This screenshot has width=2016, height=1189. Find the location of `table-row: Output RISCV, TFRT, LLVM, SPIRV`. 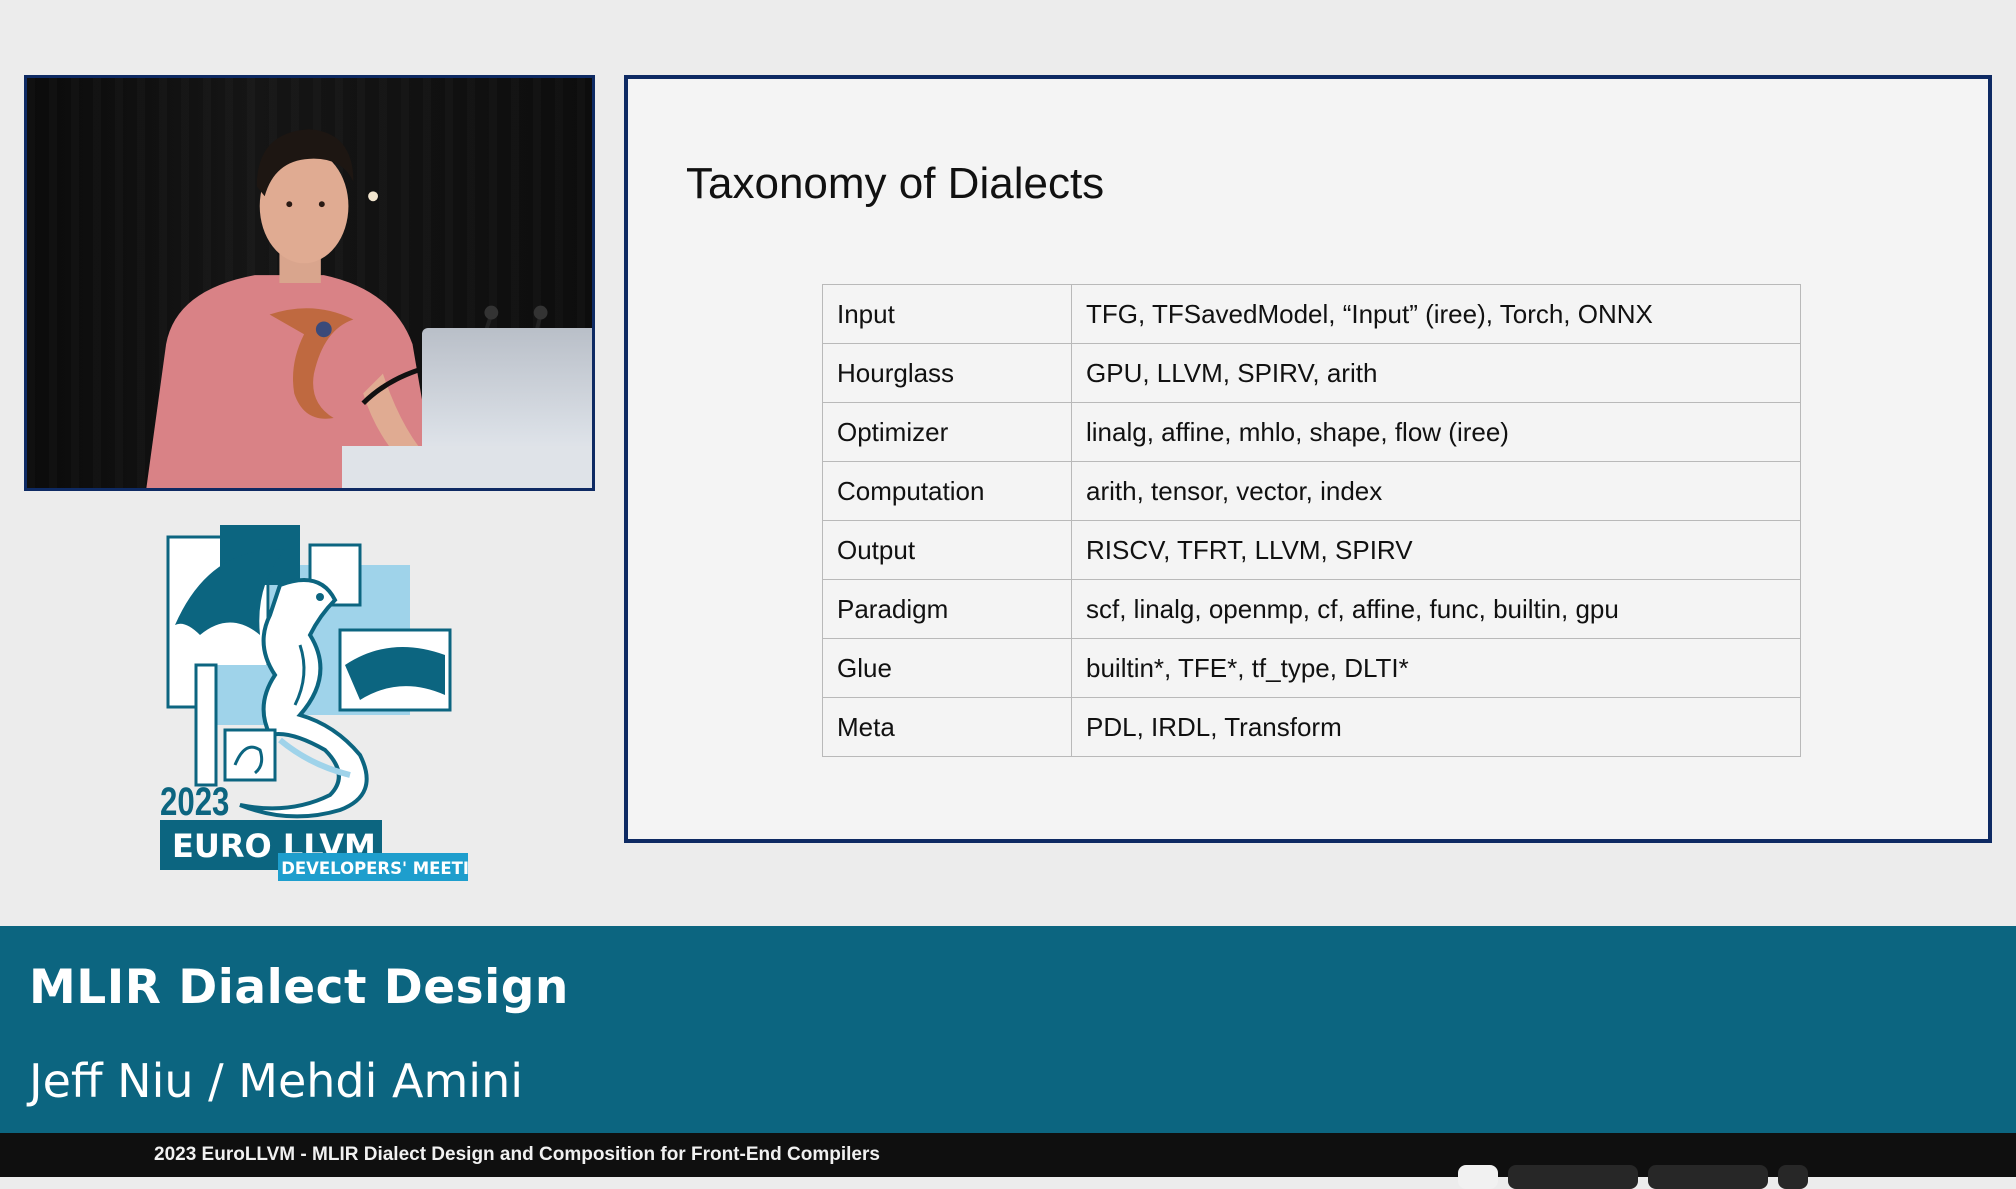

table-row: Output RISCV, TFRT, LLVM, SPIRV is located at coordinates (1311, 550).